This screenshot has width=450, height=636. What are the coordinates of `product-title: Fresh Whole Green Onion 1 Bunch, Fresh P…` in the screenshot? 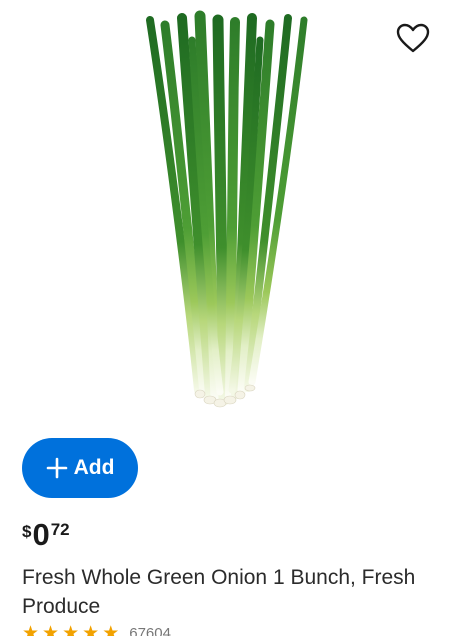 It's located at (232, 592).